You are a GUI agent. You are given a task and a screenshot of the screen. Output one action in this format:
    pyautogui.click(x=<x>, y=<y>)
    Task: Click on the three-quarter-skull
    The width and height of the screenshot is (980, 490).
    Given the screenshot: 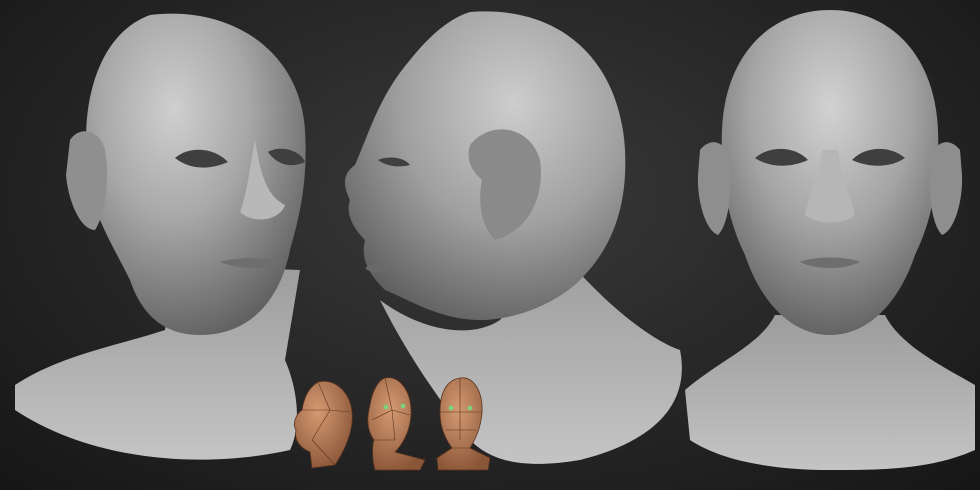 What is the action you would take?
    pyautogui.click(x=195, y=174)
    